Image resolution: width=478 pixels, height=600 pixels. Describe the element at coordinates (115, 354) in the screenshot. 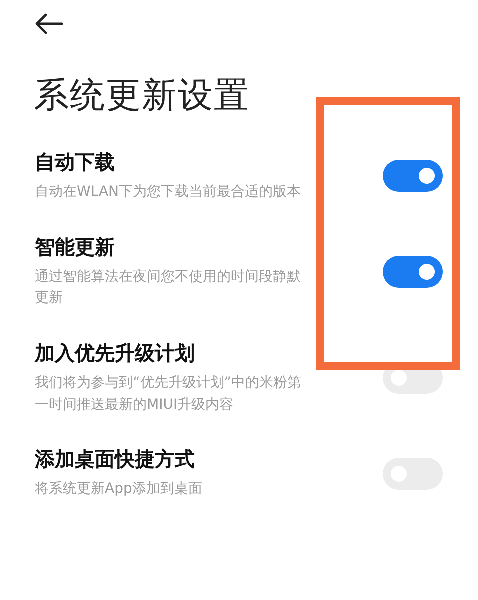

I see `setting-title: 加入优先升级计划` at that location.